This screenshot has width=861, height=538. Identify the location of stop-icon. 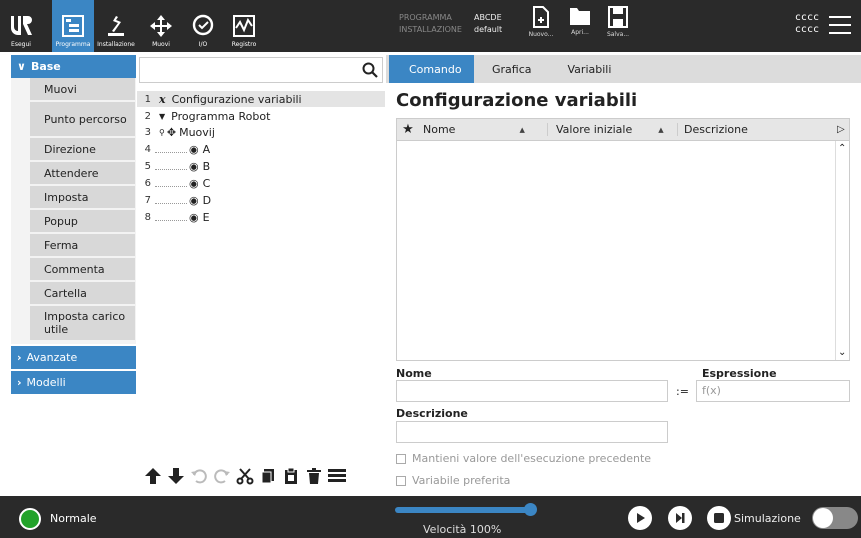
(719, 518).